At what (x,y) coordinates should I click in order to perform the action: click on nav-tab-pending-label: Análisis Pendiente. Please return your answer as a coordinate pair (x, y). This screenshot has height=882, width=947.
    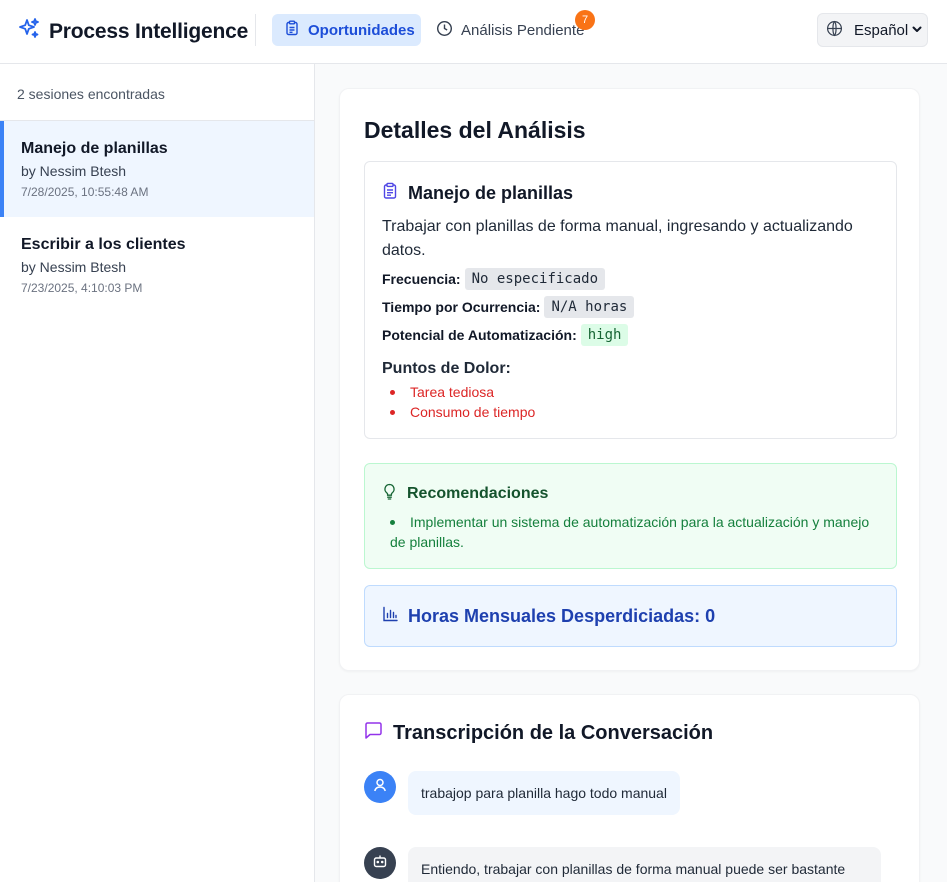
    Looking at the image, I should click on (523, 30).